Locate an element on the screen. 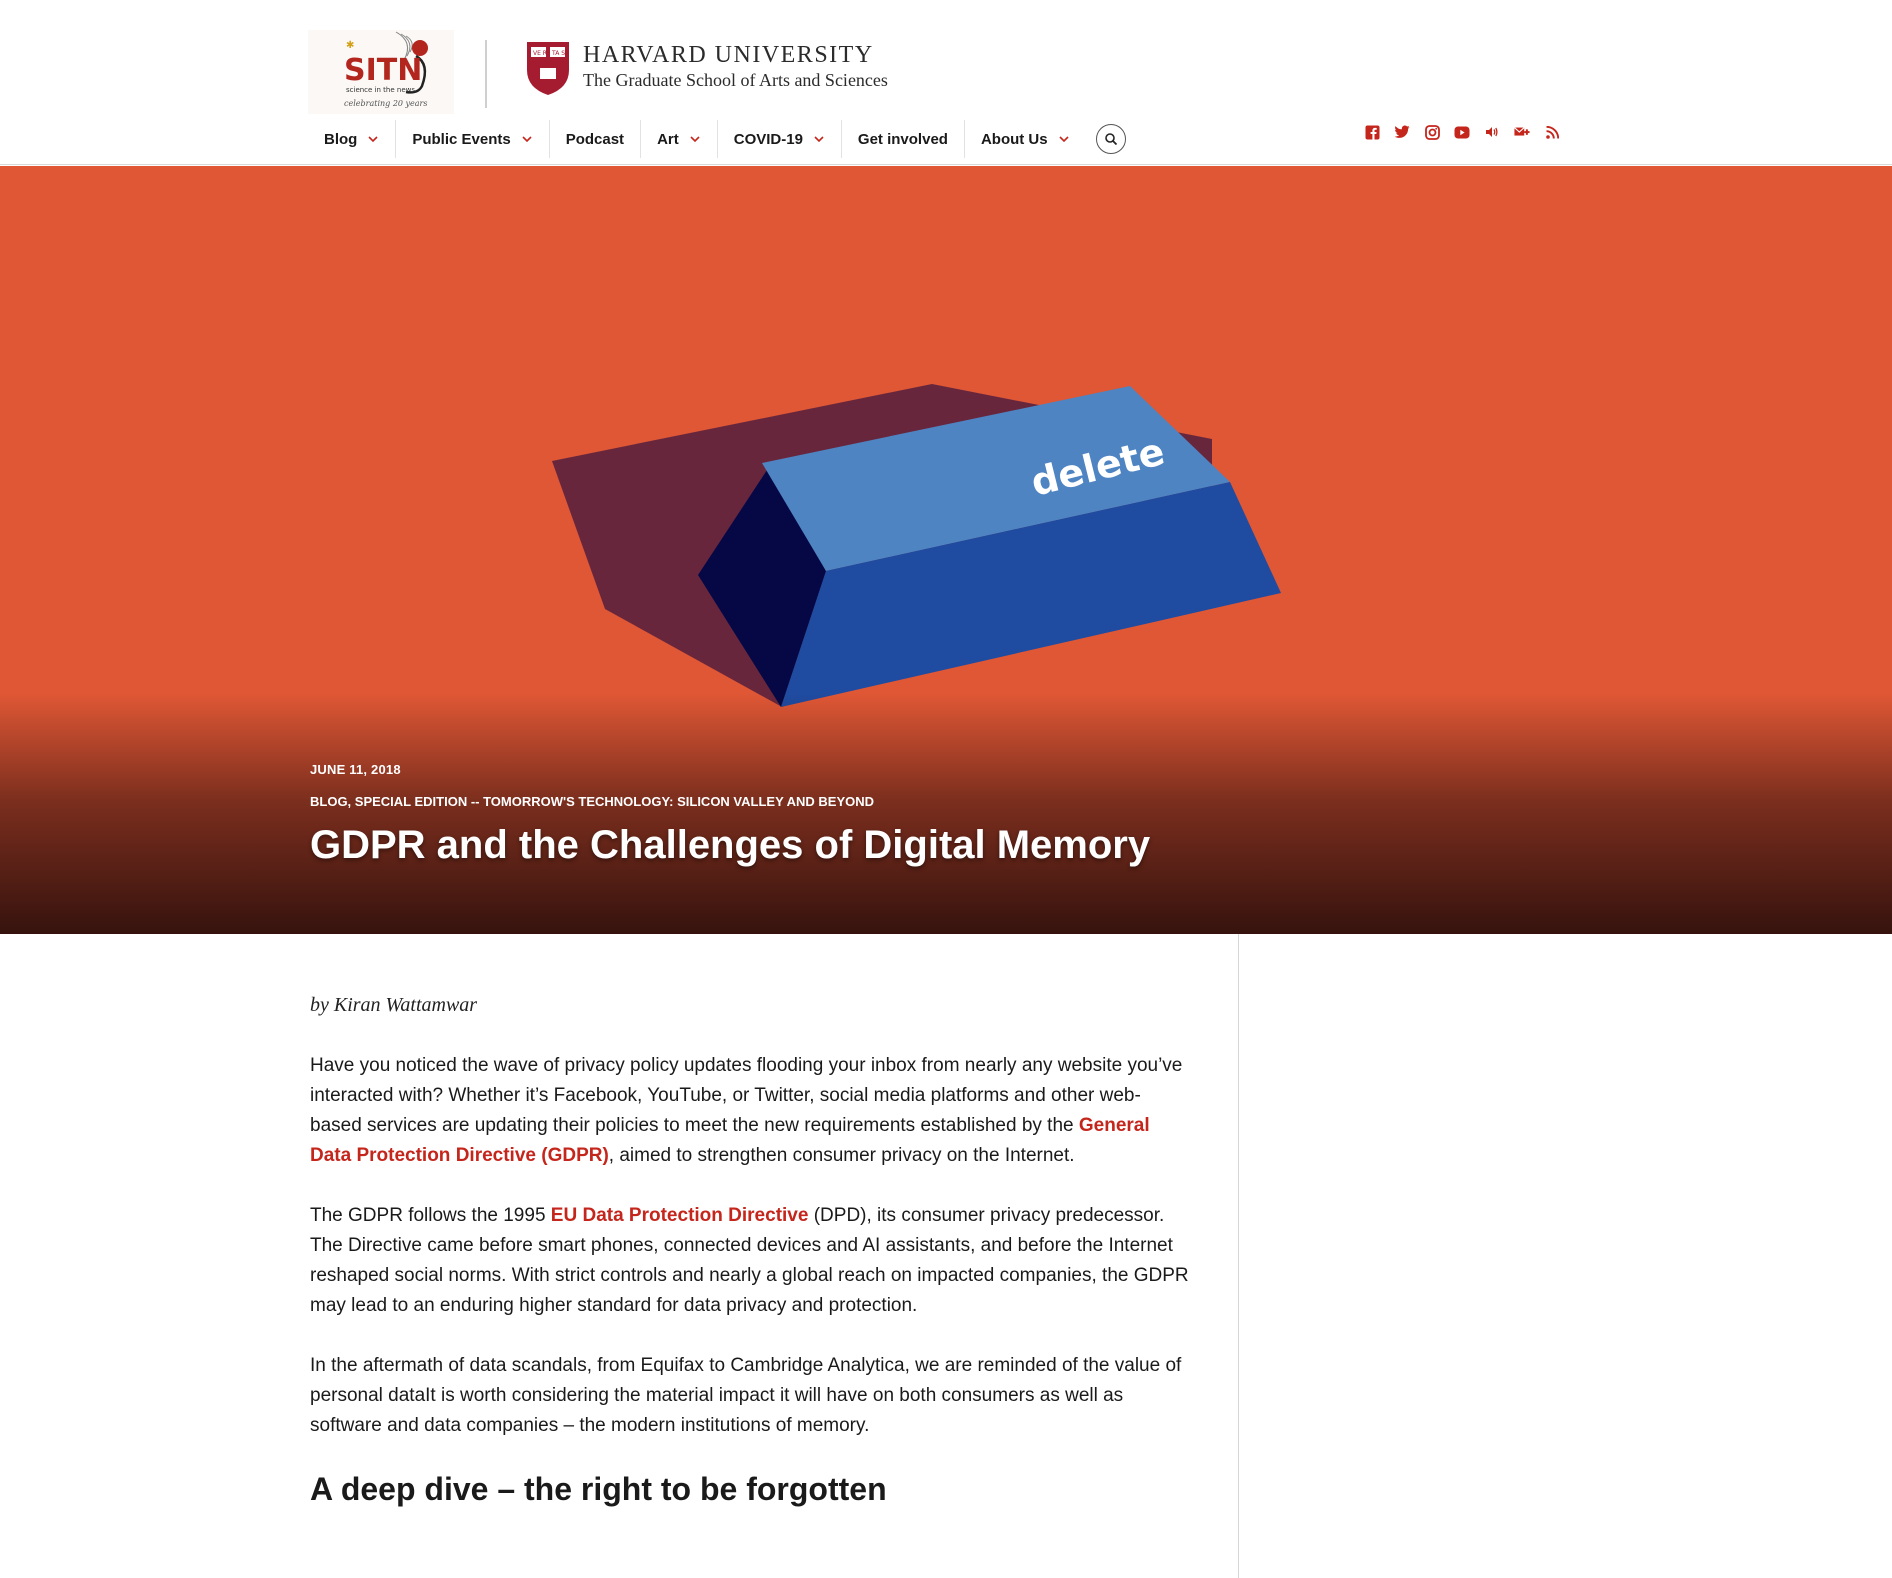  nav-item-label: COVID-19 is located at coordinates (768, 139).